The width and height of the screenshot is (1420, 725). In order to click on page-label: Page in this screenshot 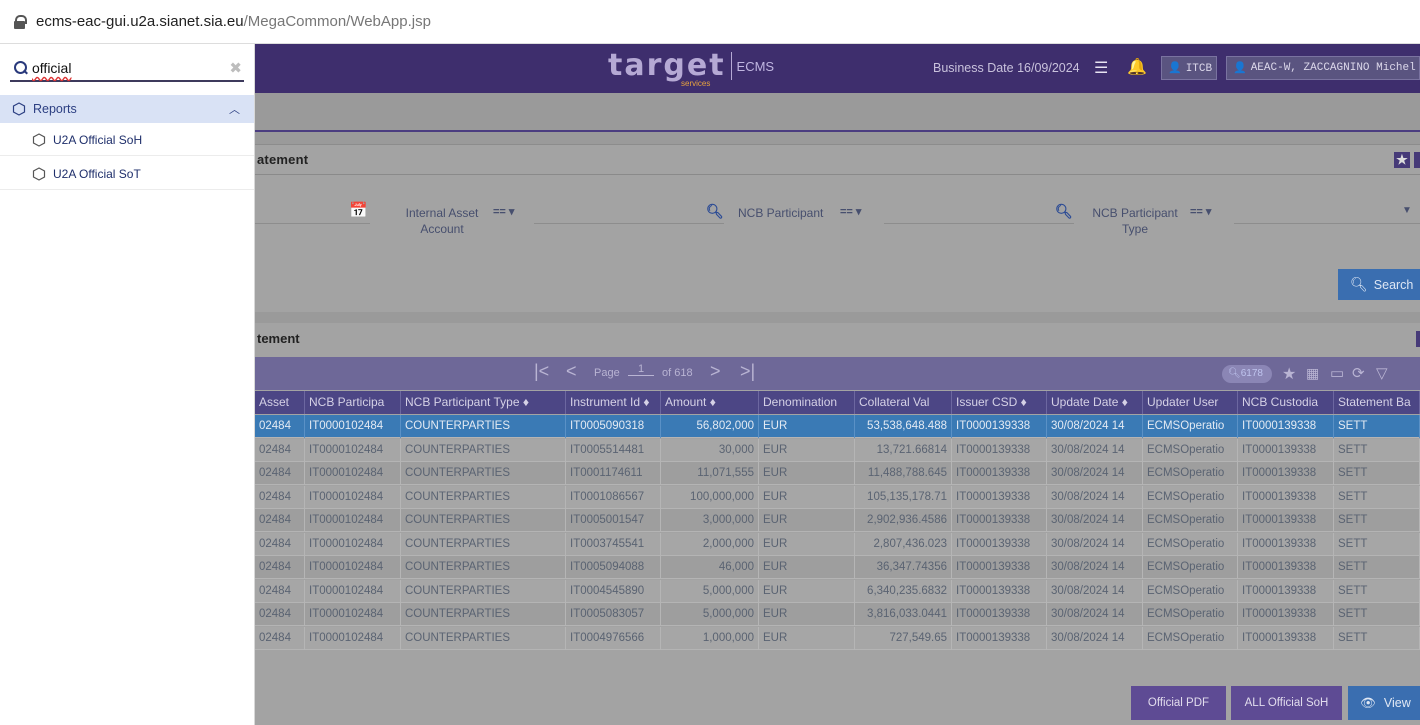, I will do `click(607, 373)`.